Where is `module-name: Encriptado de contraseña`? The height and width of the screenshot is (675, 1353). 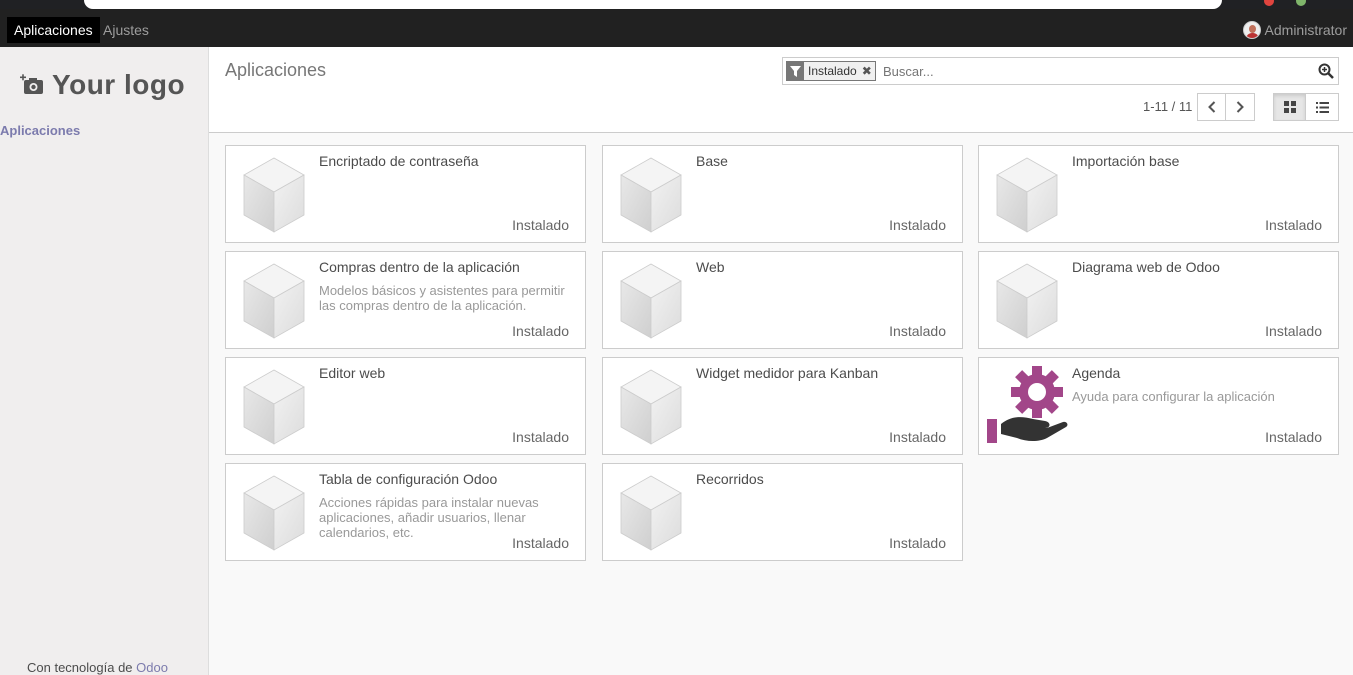 module-name: Encriptado de contraseña is located at coordinates (399, 161).